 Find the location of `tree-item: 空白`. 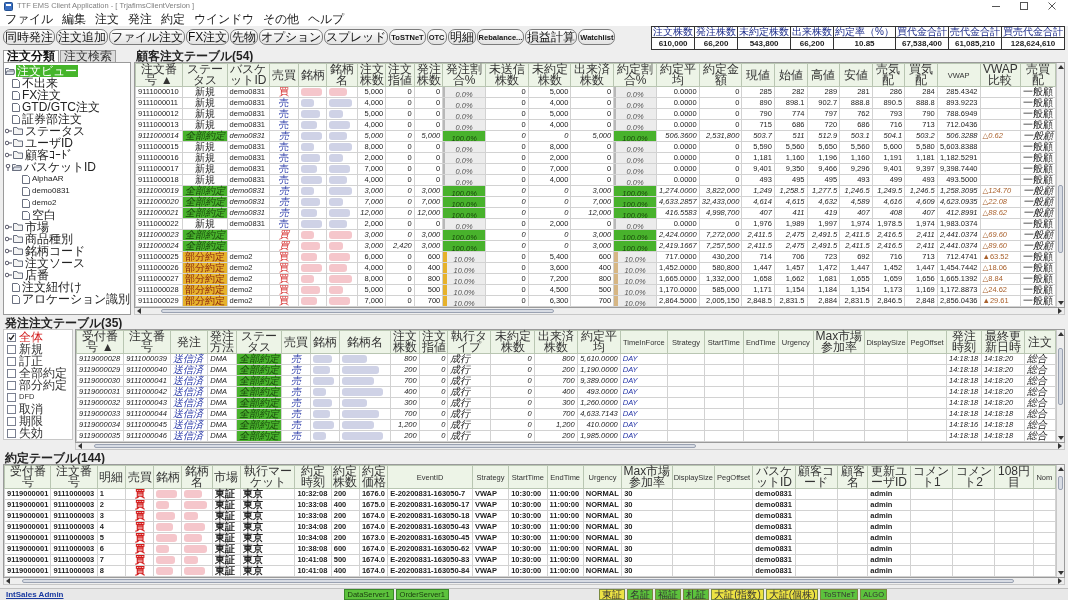

tree-item: 空白 is located at coordinates (44, 215).